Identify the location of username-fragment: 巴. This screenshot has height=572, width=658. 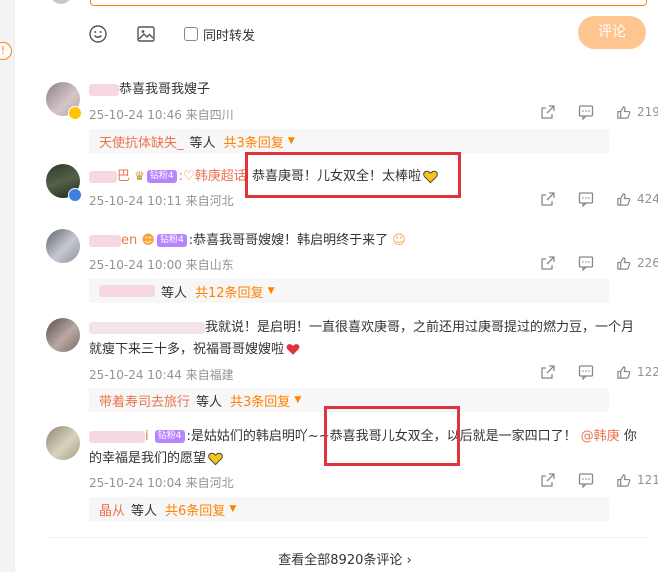
(123, 176).